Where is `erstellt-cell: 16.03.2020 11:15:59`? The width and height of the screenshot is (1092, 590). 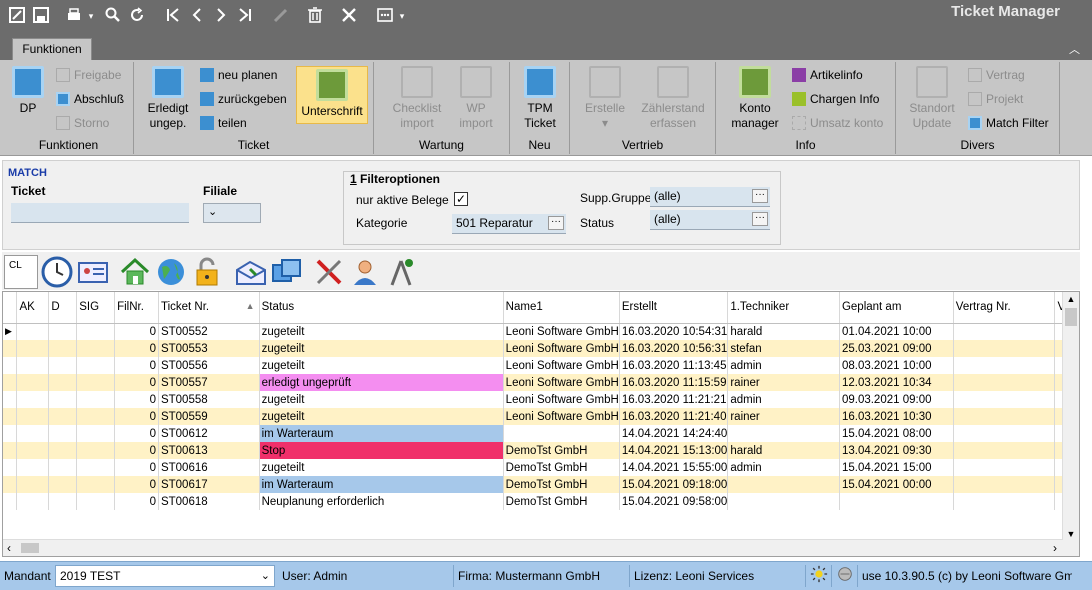 erstellt-cell: 16.03.2020 11:15:59 is located at coordinates (674, 382).